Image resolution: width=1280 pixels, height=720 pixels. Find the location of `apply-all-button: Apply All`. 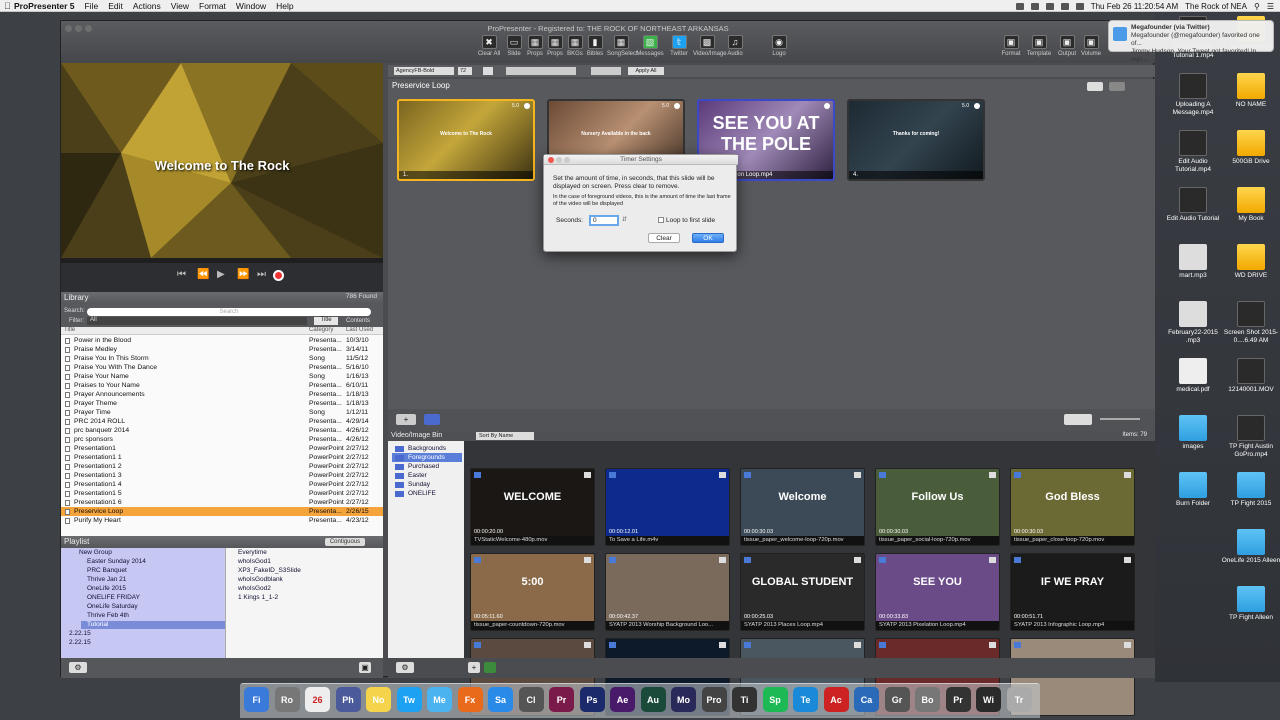

apply-all-button: Apply All is located at coordinates (646, 71).